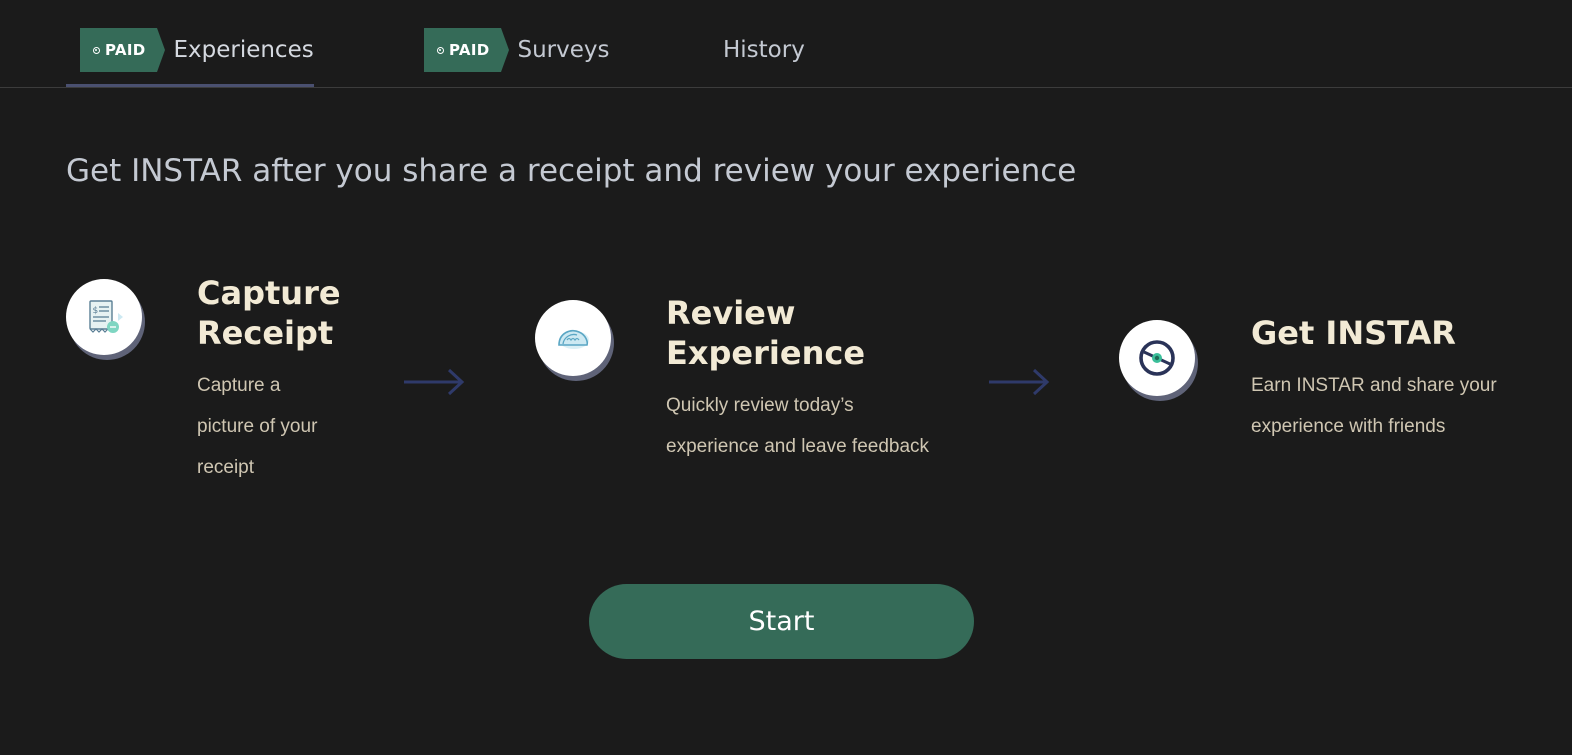  What do you see at coordinates (573, 338) in the screenshot?
I see `taco-icon` at bounding box center [573, 338].